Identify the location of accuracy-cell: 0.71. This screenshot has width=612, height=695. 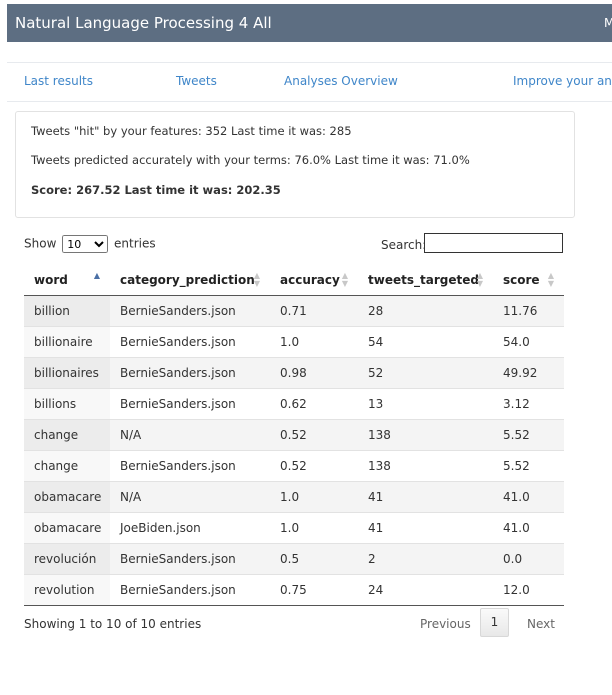
(314, 311).